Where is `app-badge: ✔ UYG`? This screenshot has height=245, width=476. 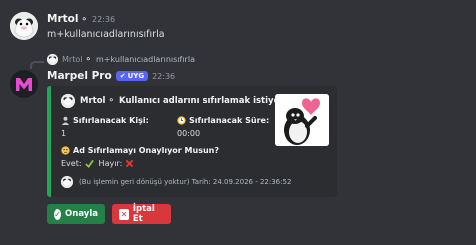 app-badge: ✔ UYG is located at coordinates (132, 76).